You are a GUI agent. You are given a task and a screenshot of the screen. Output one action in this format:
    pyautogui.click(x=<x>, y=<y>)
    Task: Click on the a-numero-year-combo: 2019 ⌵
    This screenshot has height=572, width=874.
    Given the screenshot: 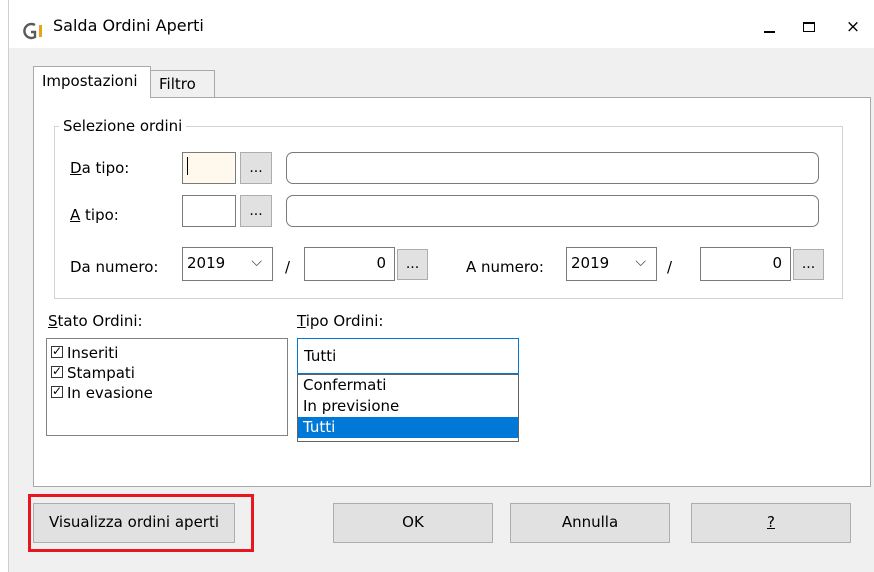 What is the action you would take?
    pyautogui.click(x=611, y=264)
    